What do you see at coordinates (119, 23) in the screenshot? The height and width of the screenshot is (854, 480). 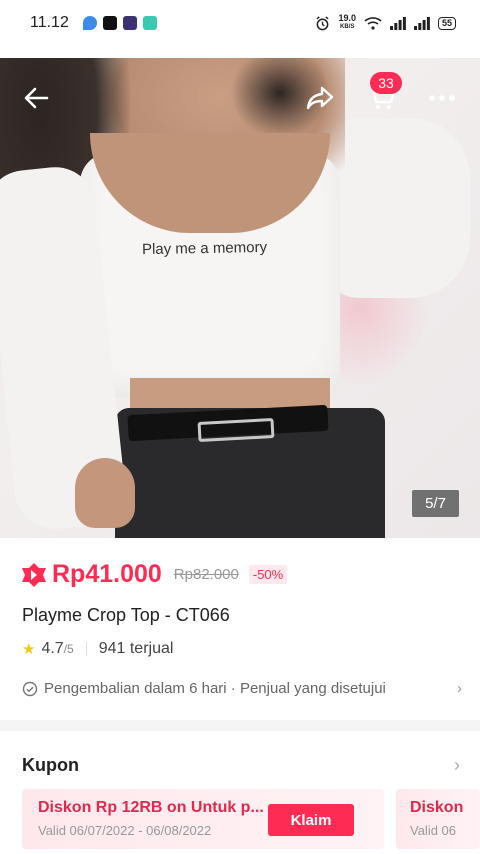 I see `notification-icons` at bounding box center [119, 23].